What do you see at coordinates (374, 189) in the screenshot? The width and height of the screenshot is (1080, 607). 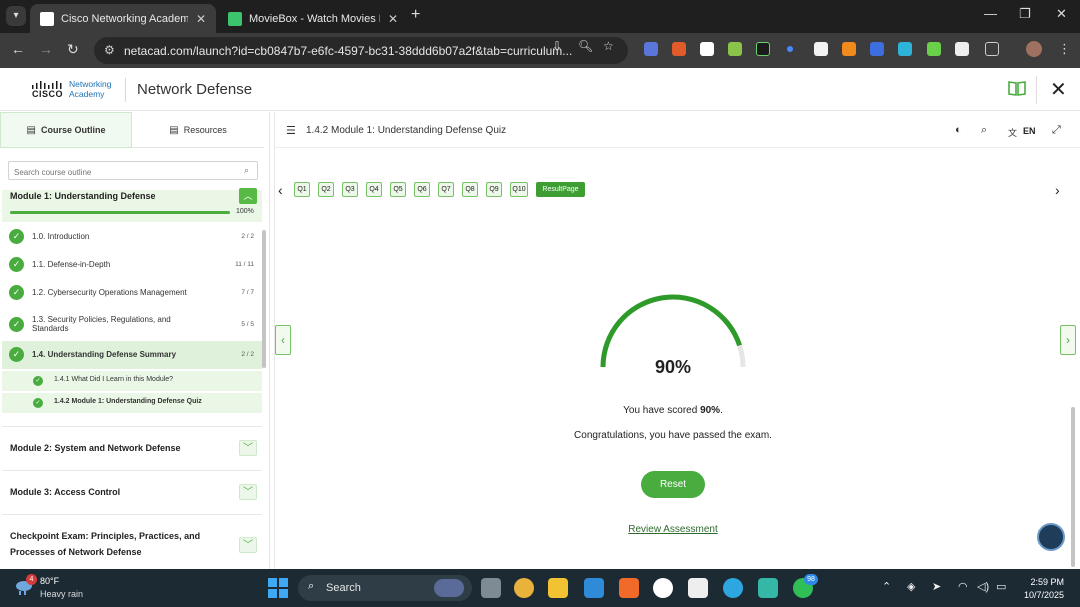 I see `question-nav-button: Q4` at bounding box center [374, 189].